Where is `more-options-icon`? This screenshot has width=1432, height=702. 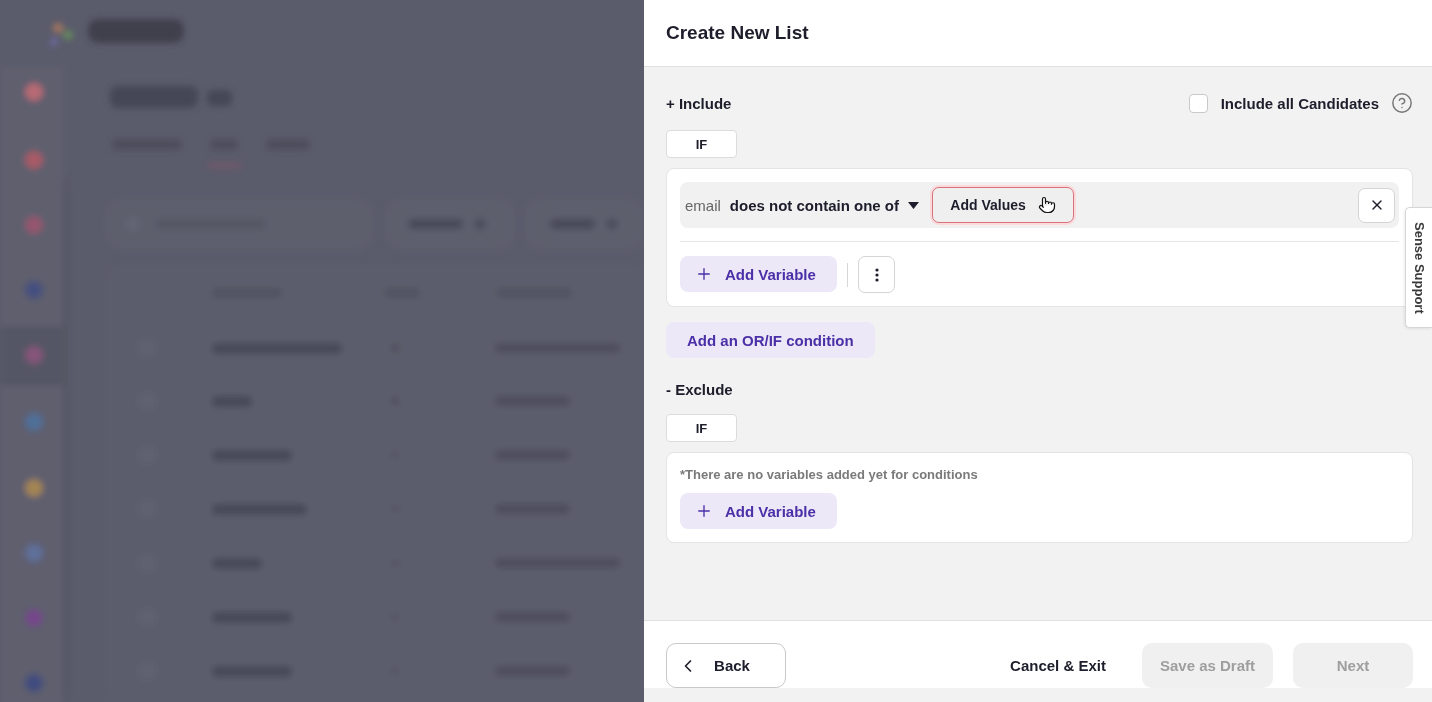
more-options-icon is located at coordinates (876, 274).